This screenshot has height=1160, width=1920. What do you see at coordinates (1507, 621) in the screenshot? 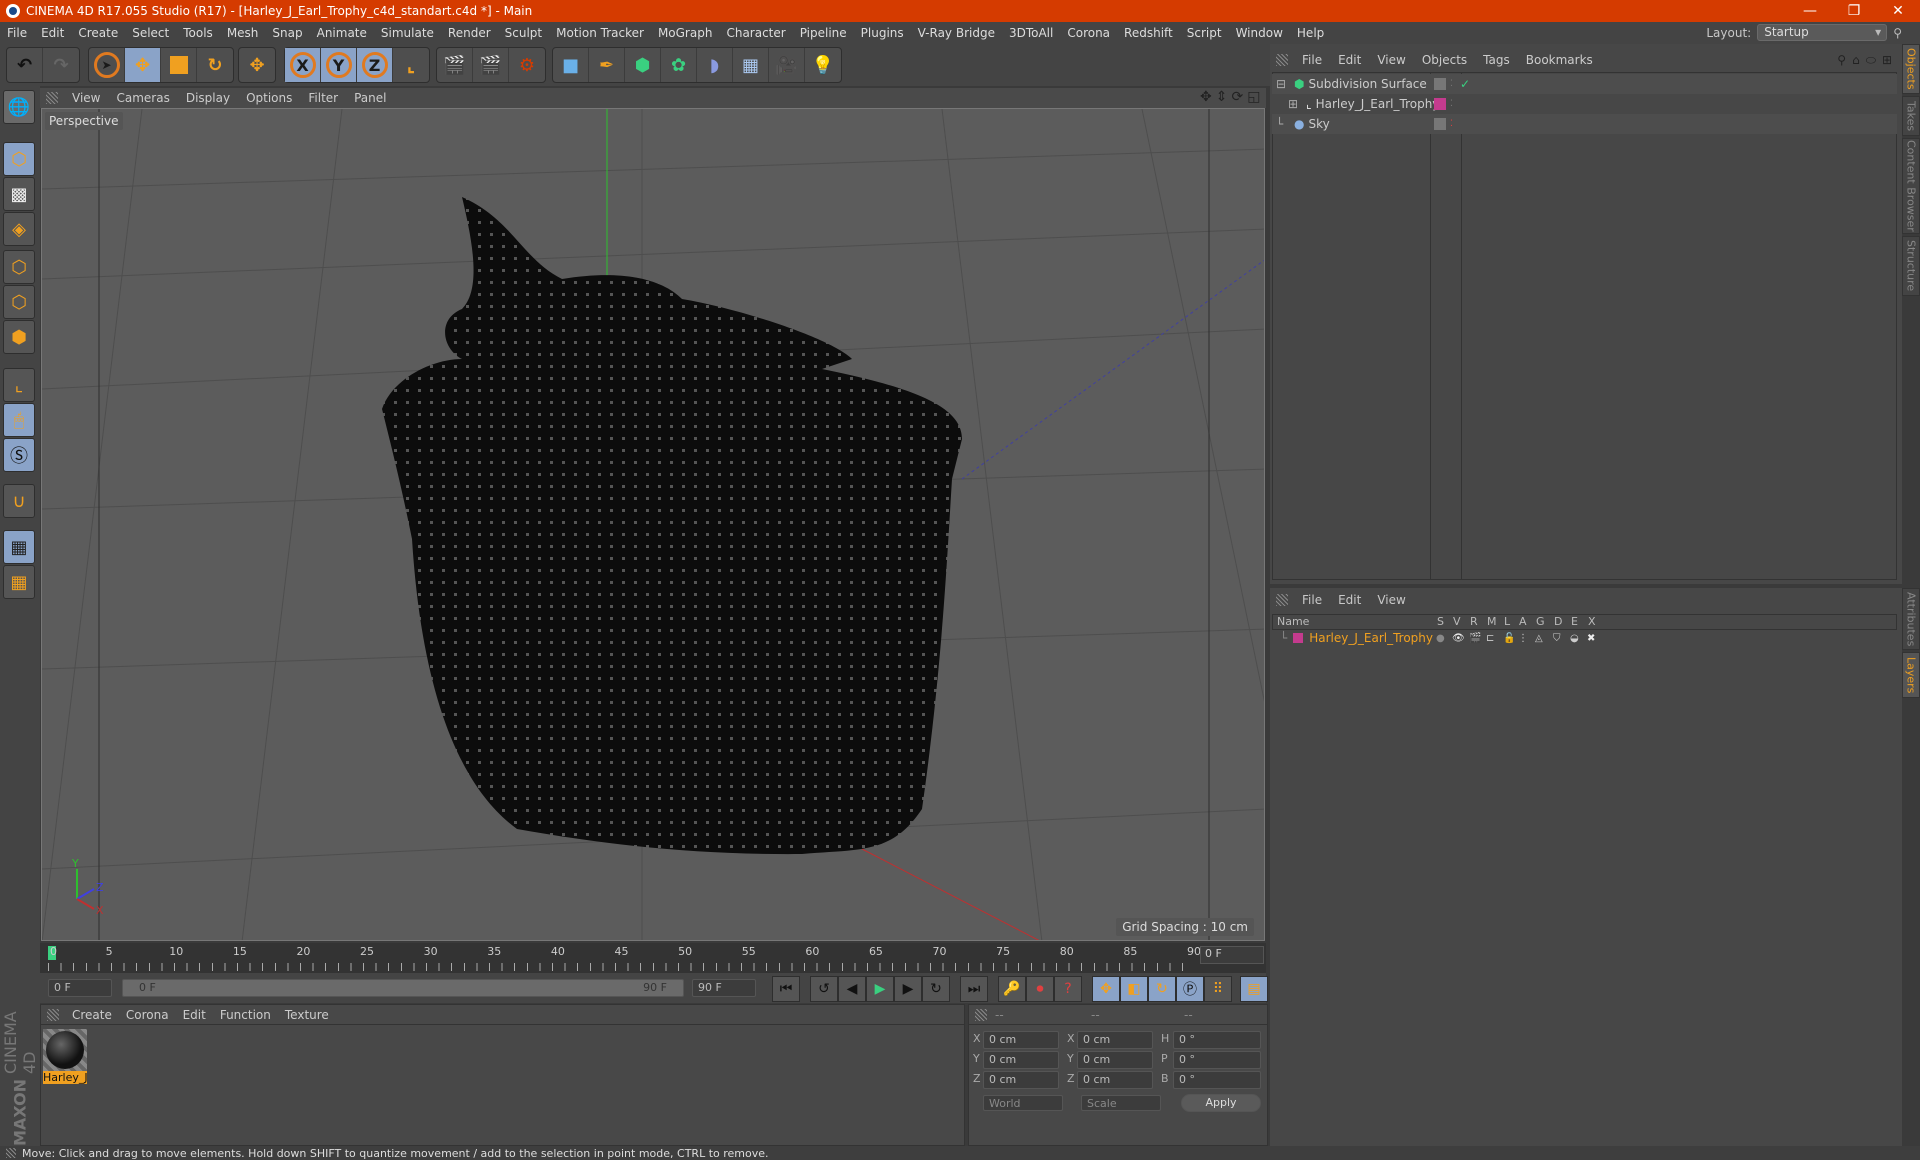
I see `column-locked: L` at bounding box center [1507, 621].